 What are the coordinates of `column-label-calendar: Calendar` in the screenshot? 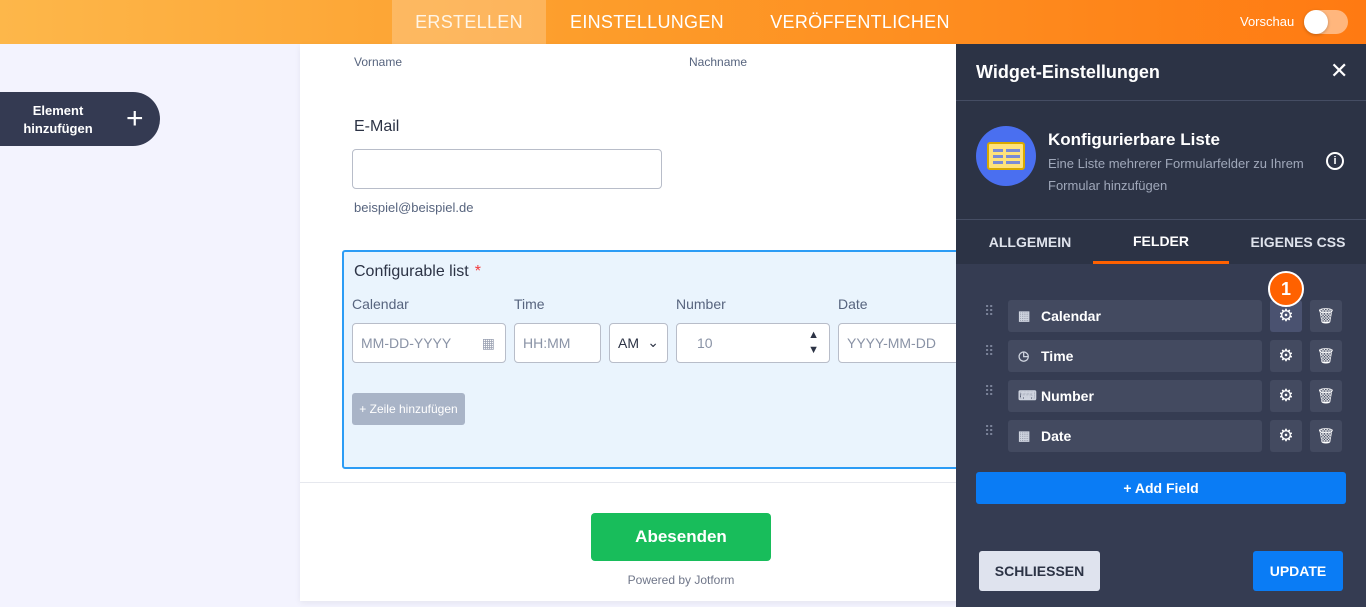 It's located at (380, 304).